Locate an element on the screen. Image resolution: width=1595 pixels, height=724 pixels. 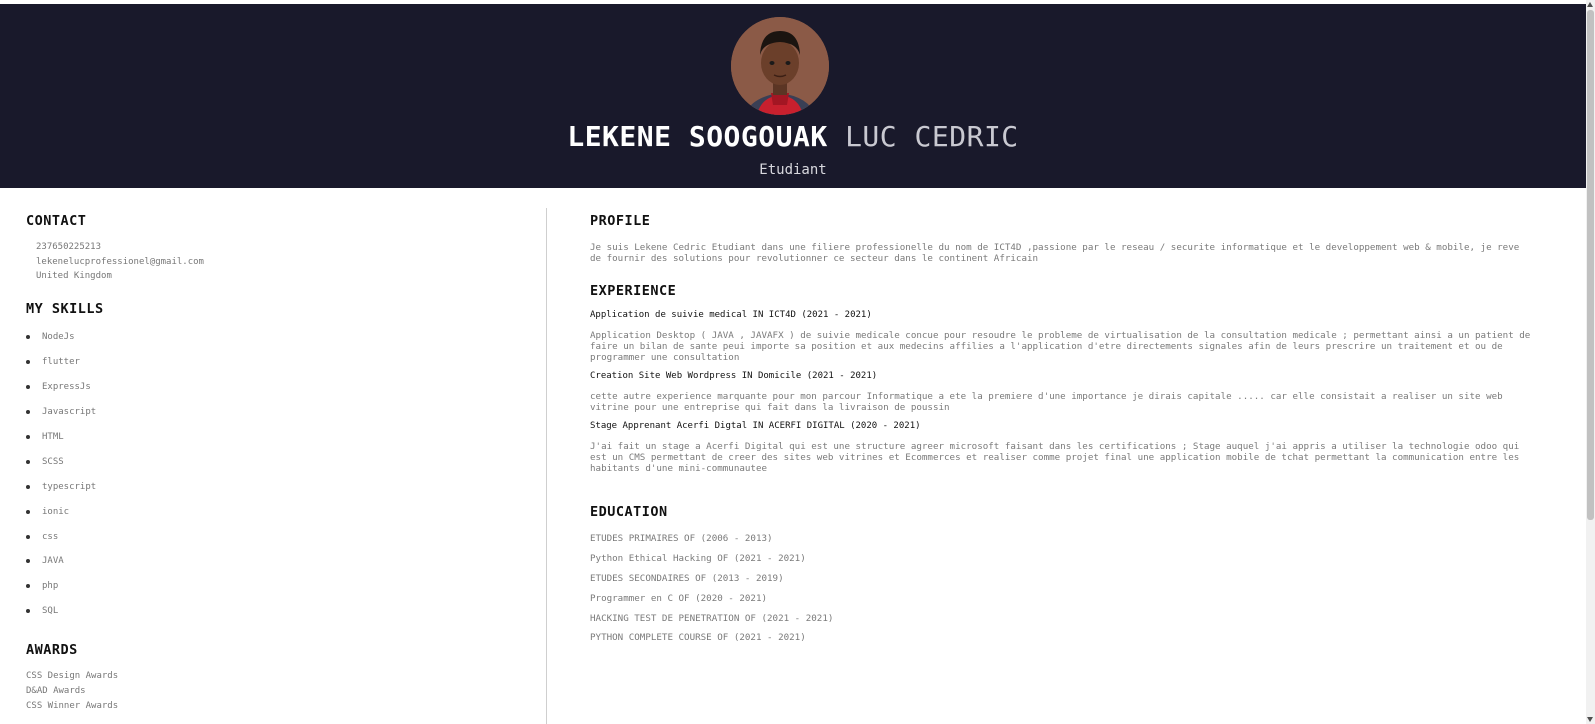
contact-location: United Kingdom is located at coordinates (74, 276).